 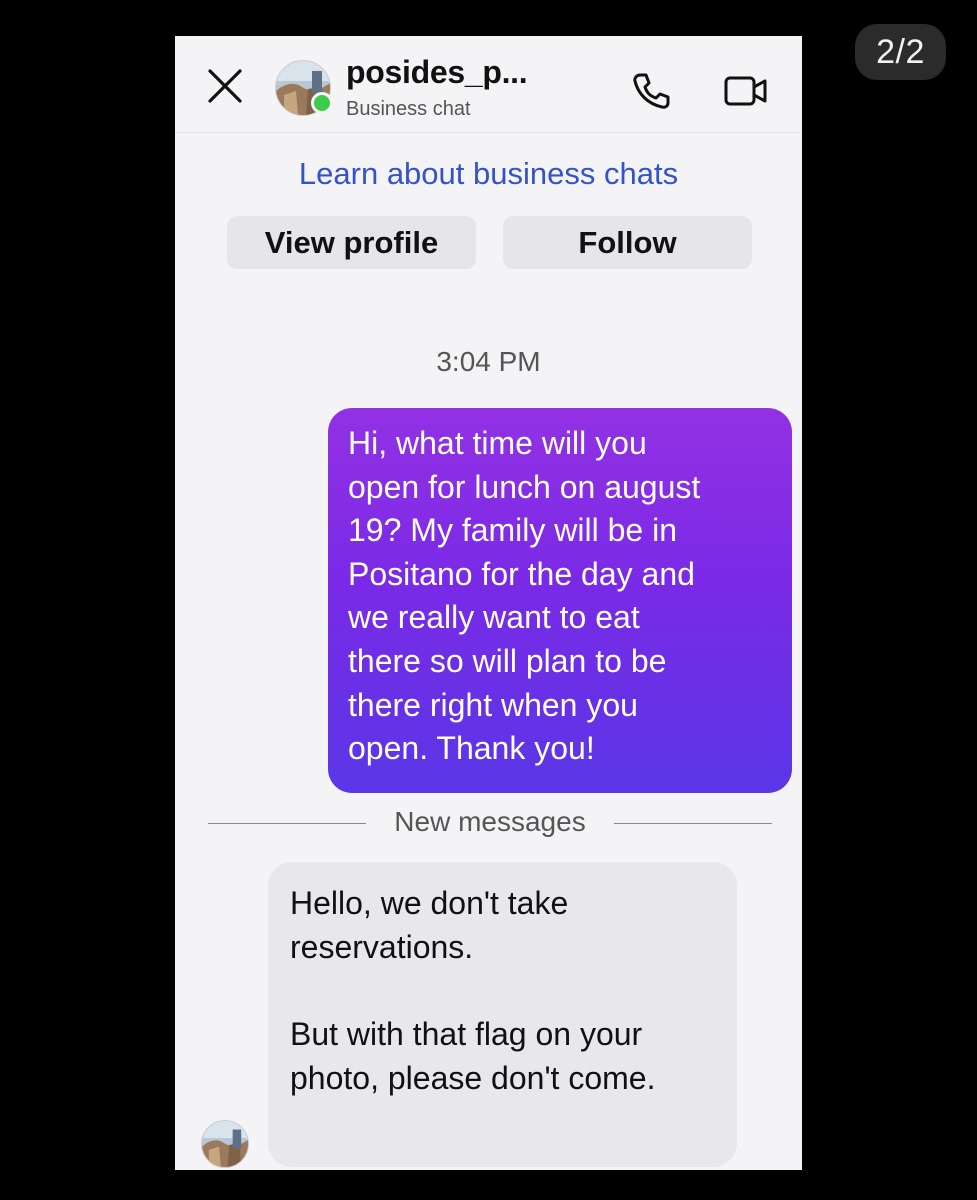 I want to click on view-profile-button: View profile, so click(x=351, y=242).